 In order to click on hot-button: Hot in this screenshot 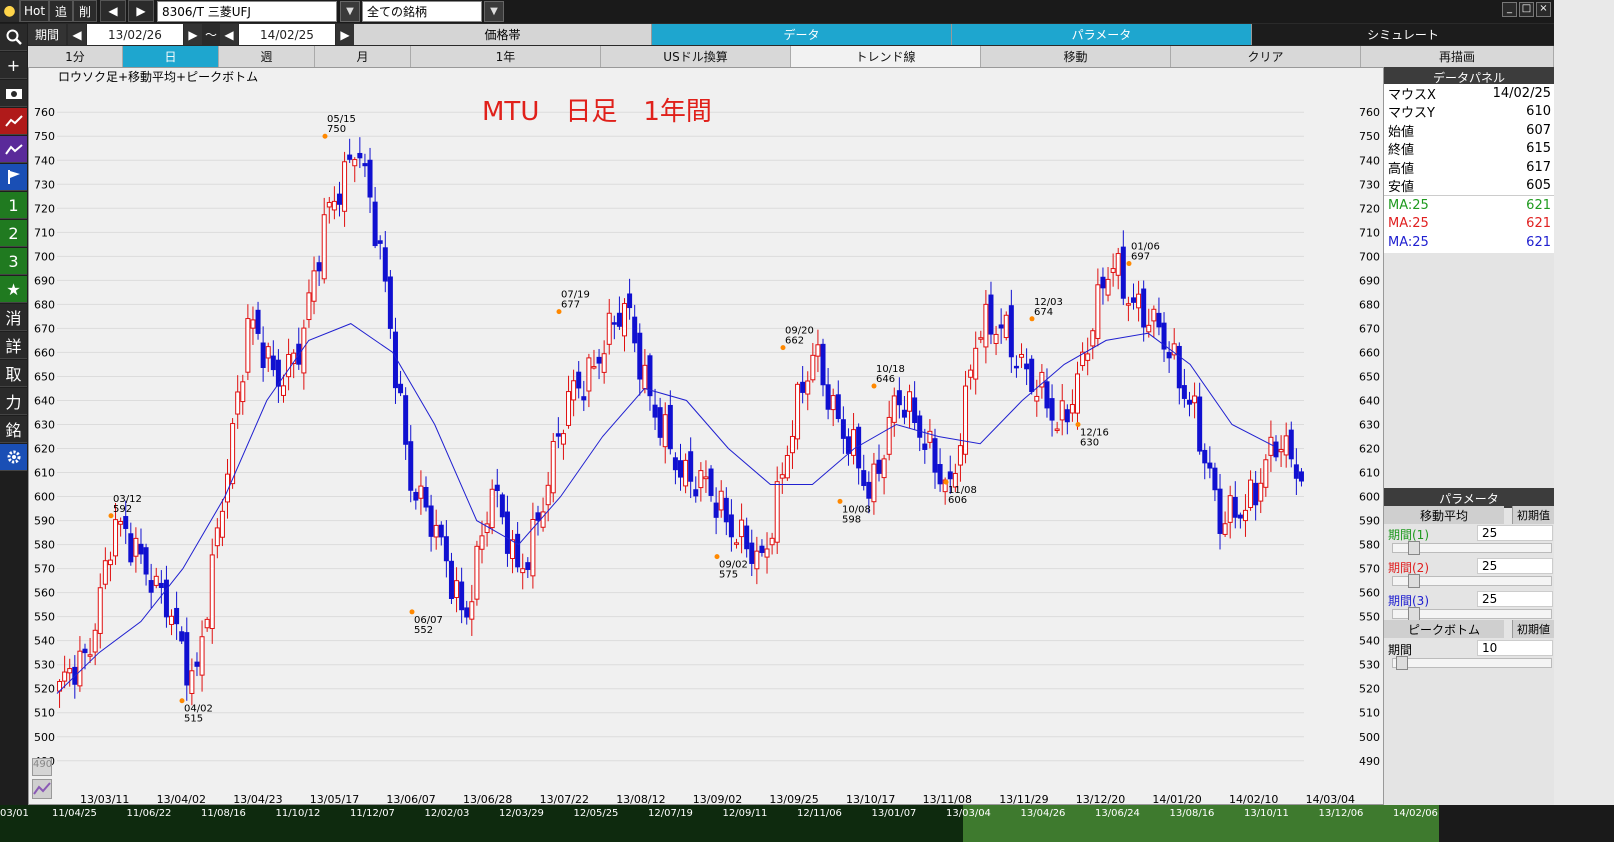, I will do `click(34, 11)`.